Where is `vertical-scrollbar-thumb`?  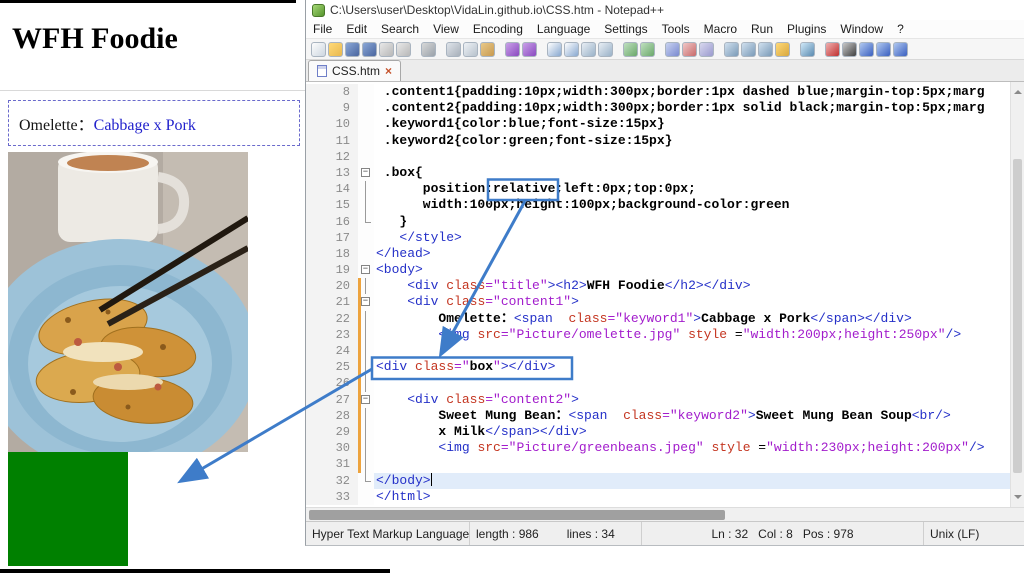 vertical-scrollbar-thumb is located at coordinates (1017, 315).